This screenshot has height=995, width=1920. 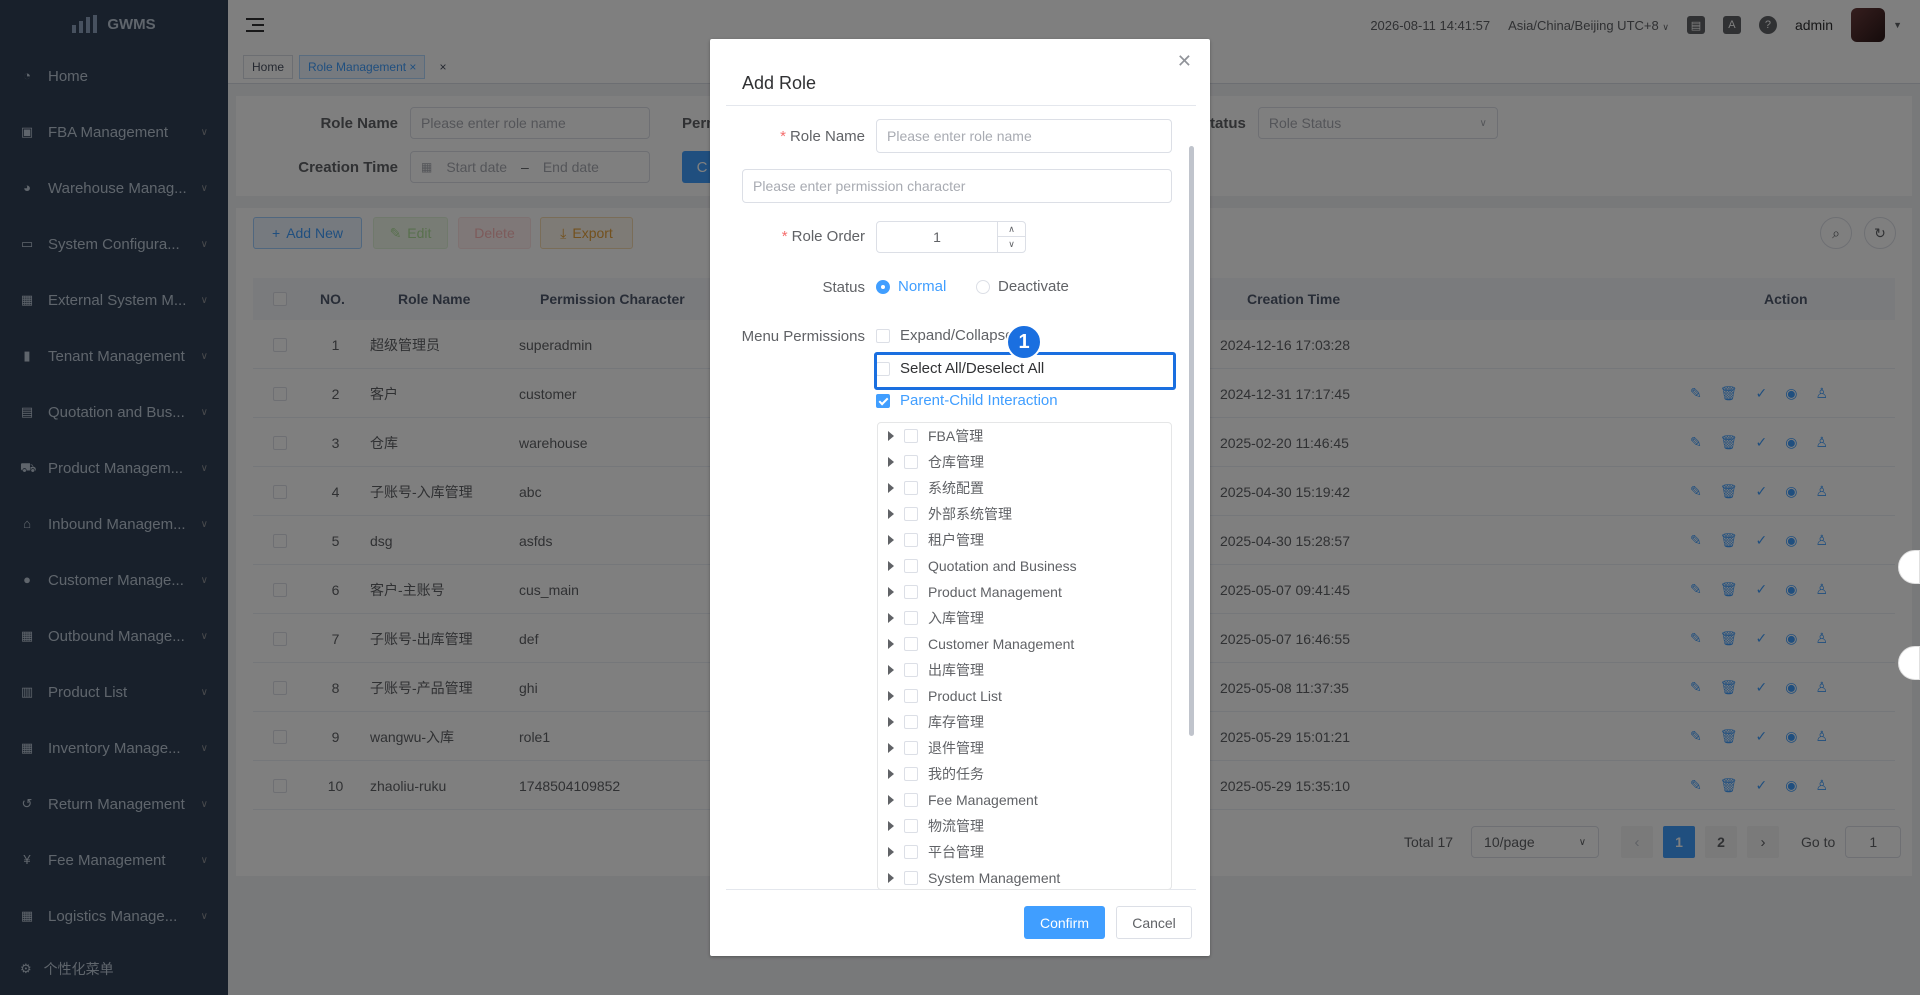 What do you see at coordinates (956, 826) in the screenshot?
I see `tree-node-label: 物流管理` at bounding box center [956, 826].